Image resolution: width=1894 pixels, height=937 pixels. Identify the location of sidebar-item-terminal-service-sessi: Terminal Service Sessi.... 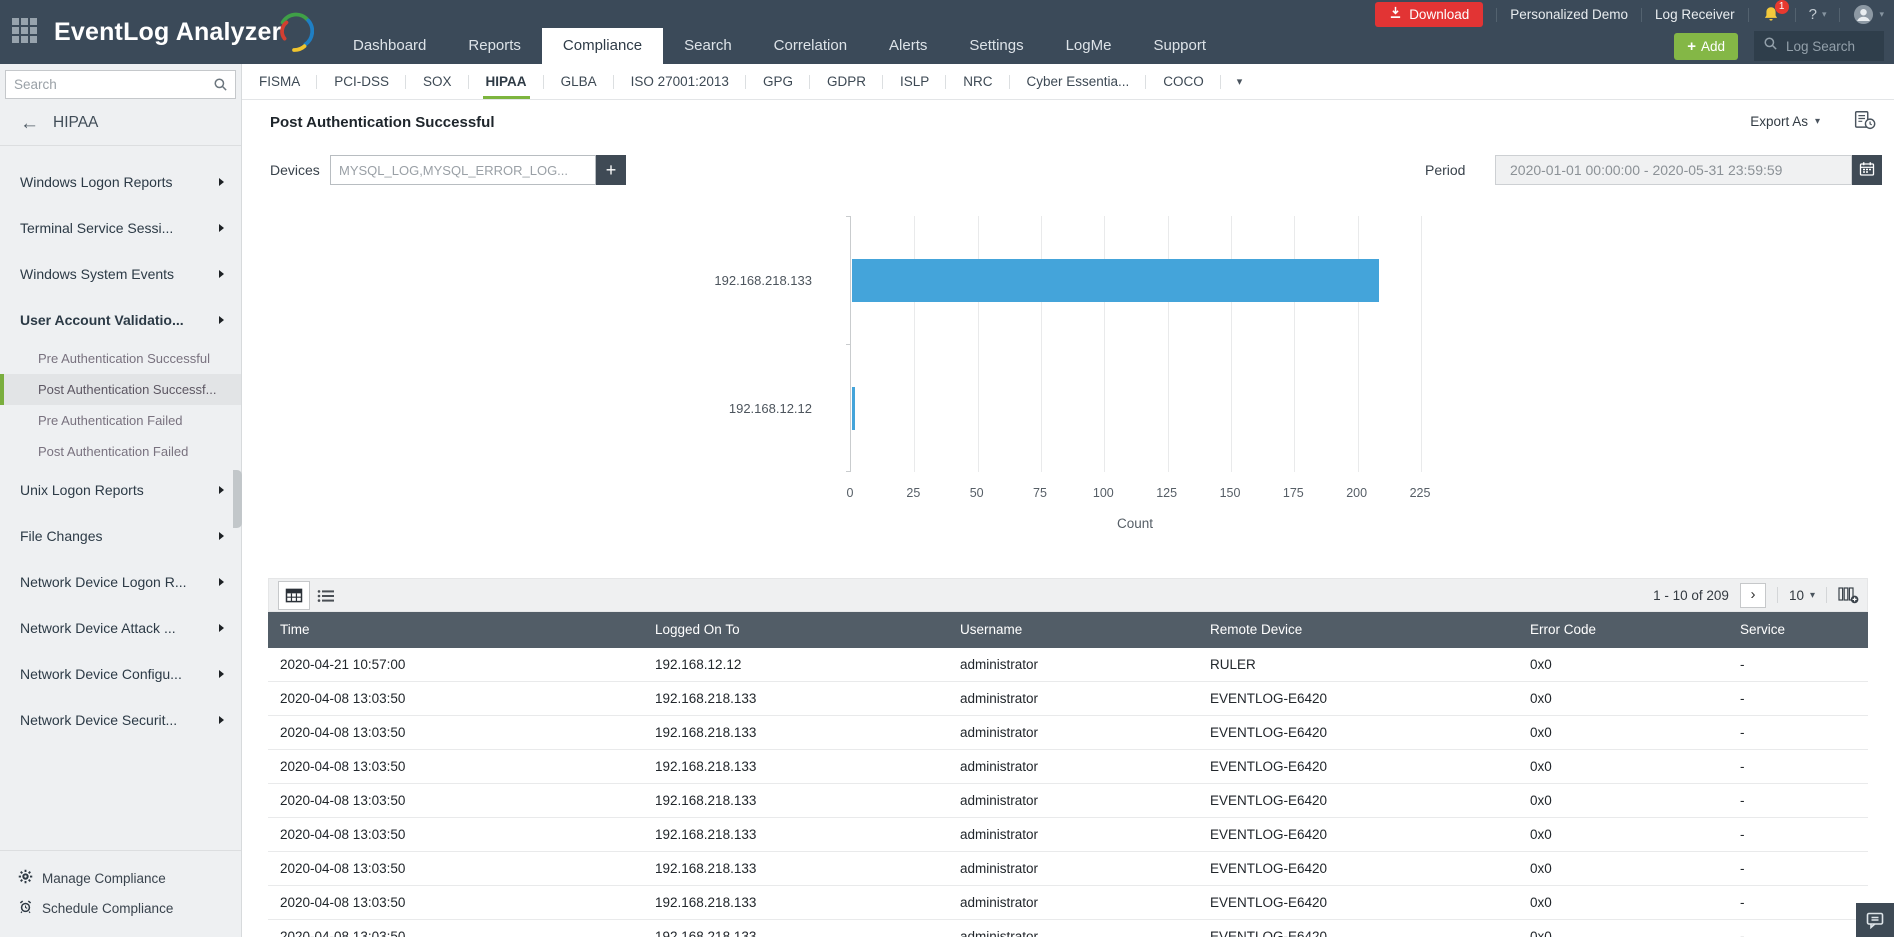
(120, 228).